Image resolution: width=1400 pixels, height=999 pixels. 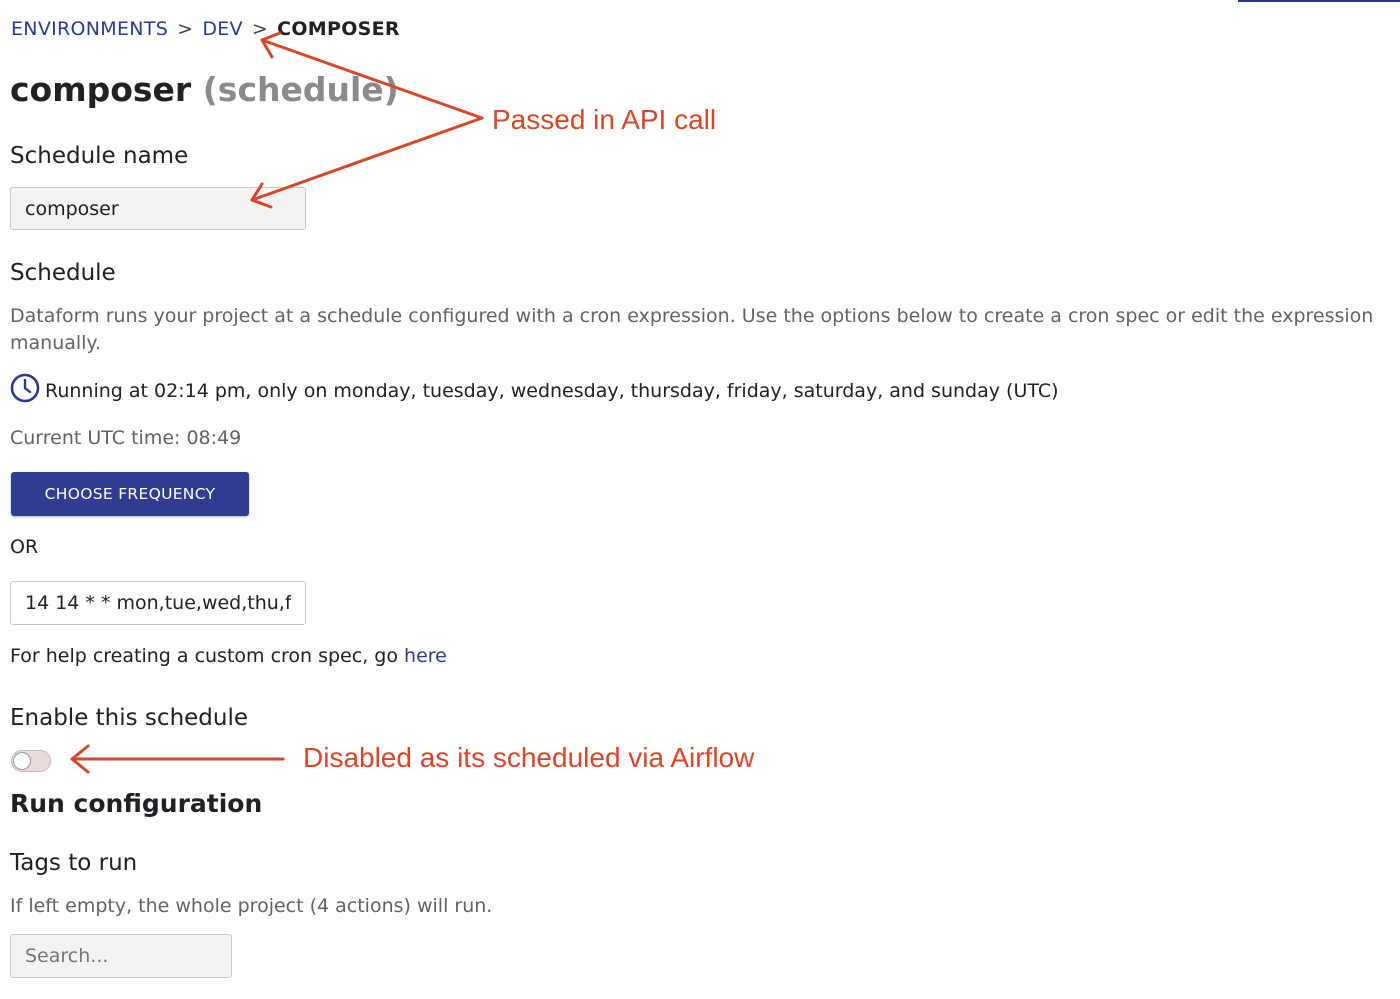 What do you see at coordinates (372, 79) in the screenshot?
I see `arrow-to-breadcrumb` at bounding box center [372, 79].